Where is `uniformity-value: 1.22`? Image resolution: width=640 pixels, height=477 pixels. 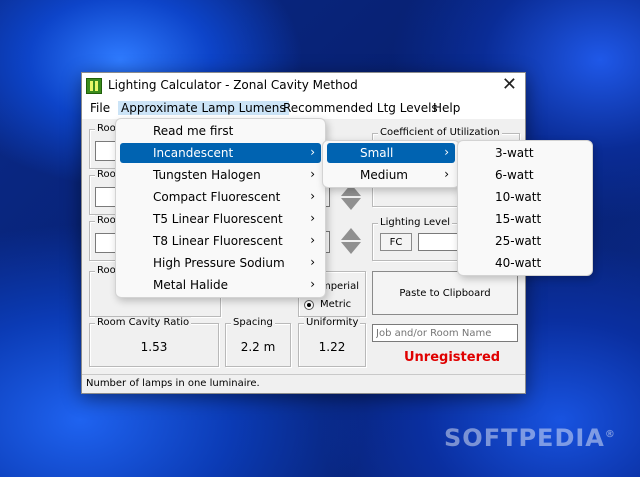
uniformity-value: 1.22 is located at coordinates (332, 347).